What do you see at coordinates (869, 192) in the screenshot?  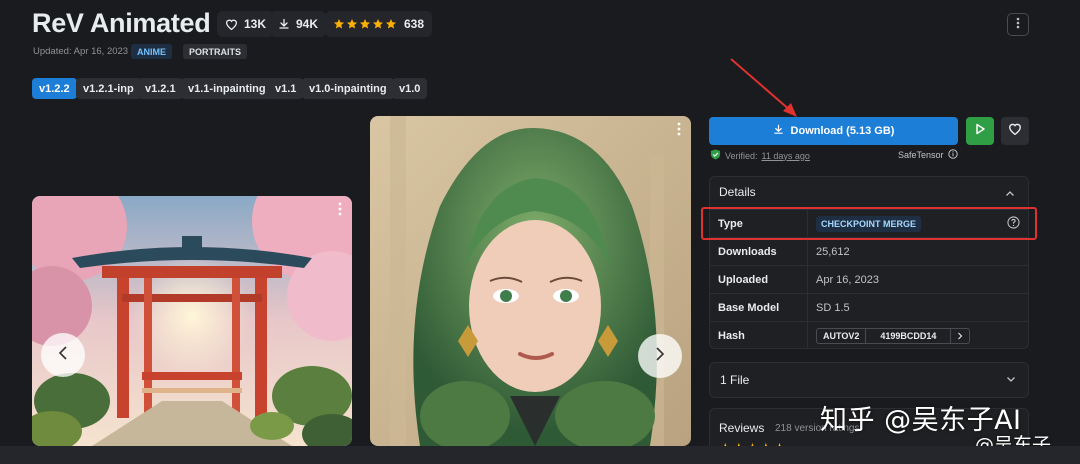 I see `details-header` at bounding box center [869, 192].